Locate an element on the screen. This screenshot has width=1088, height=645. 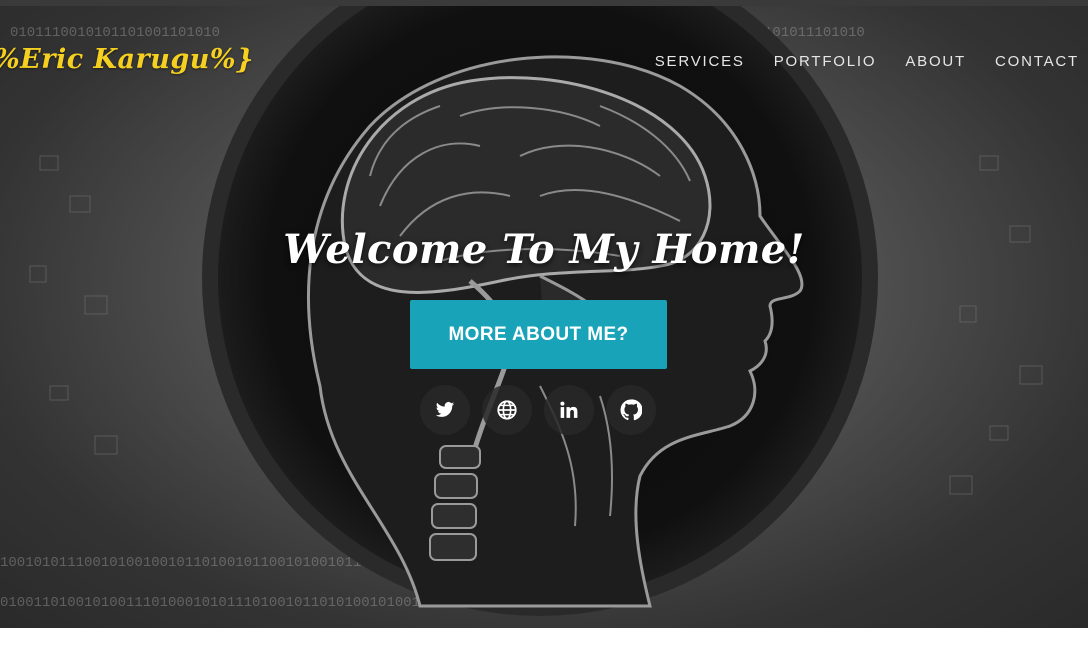
twitter-link is located at coordinates (445, 410).